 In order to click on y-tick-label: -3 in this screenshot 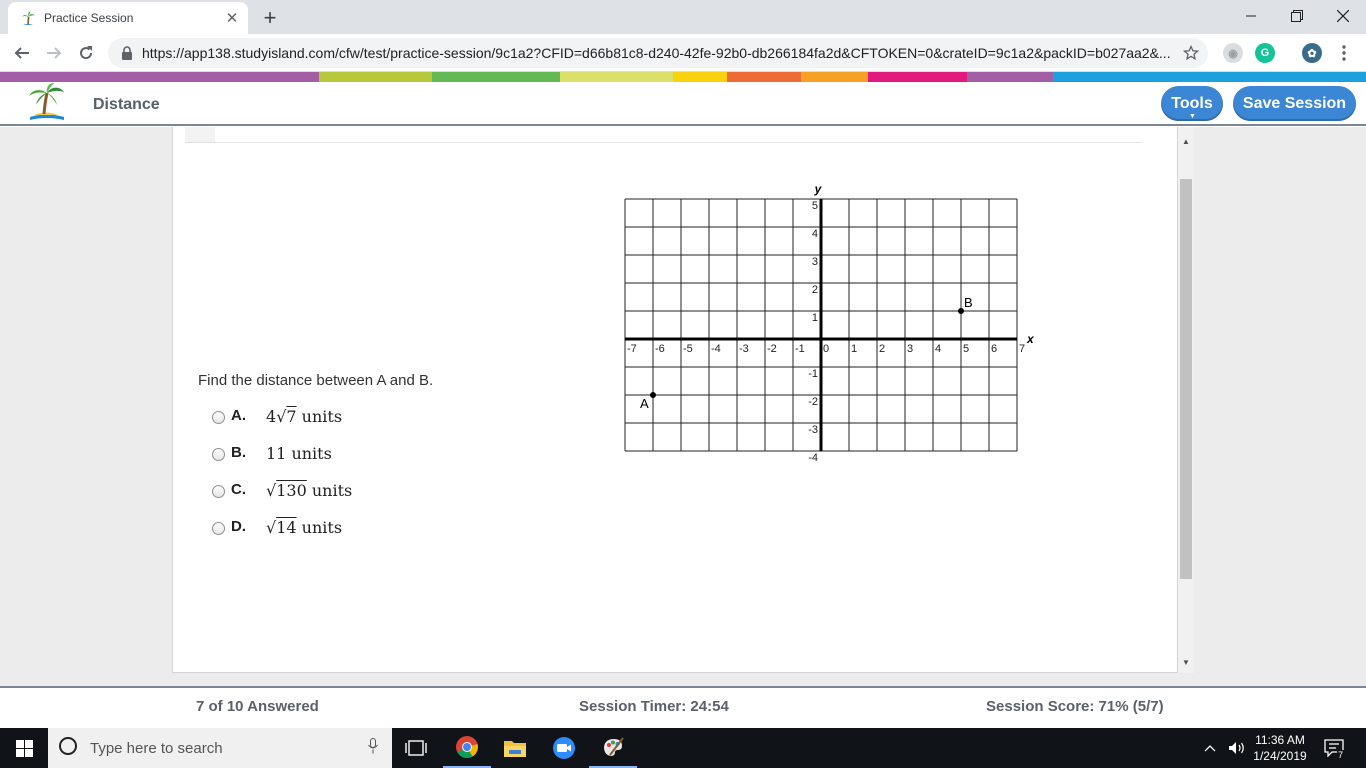, I will do `click(813, 430)`.